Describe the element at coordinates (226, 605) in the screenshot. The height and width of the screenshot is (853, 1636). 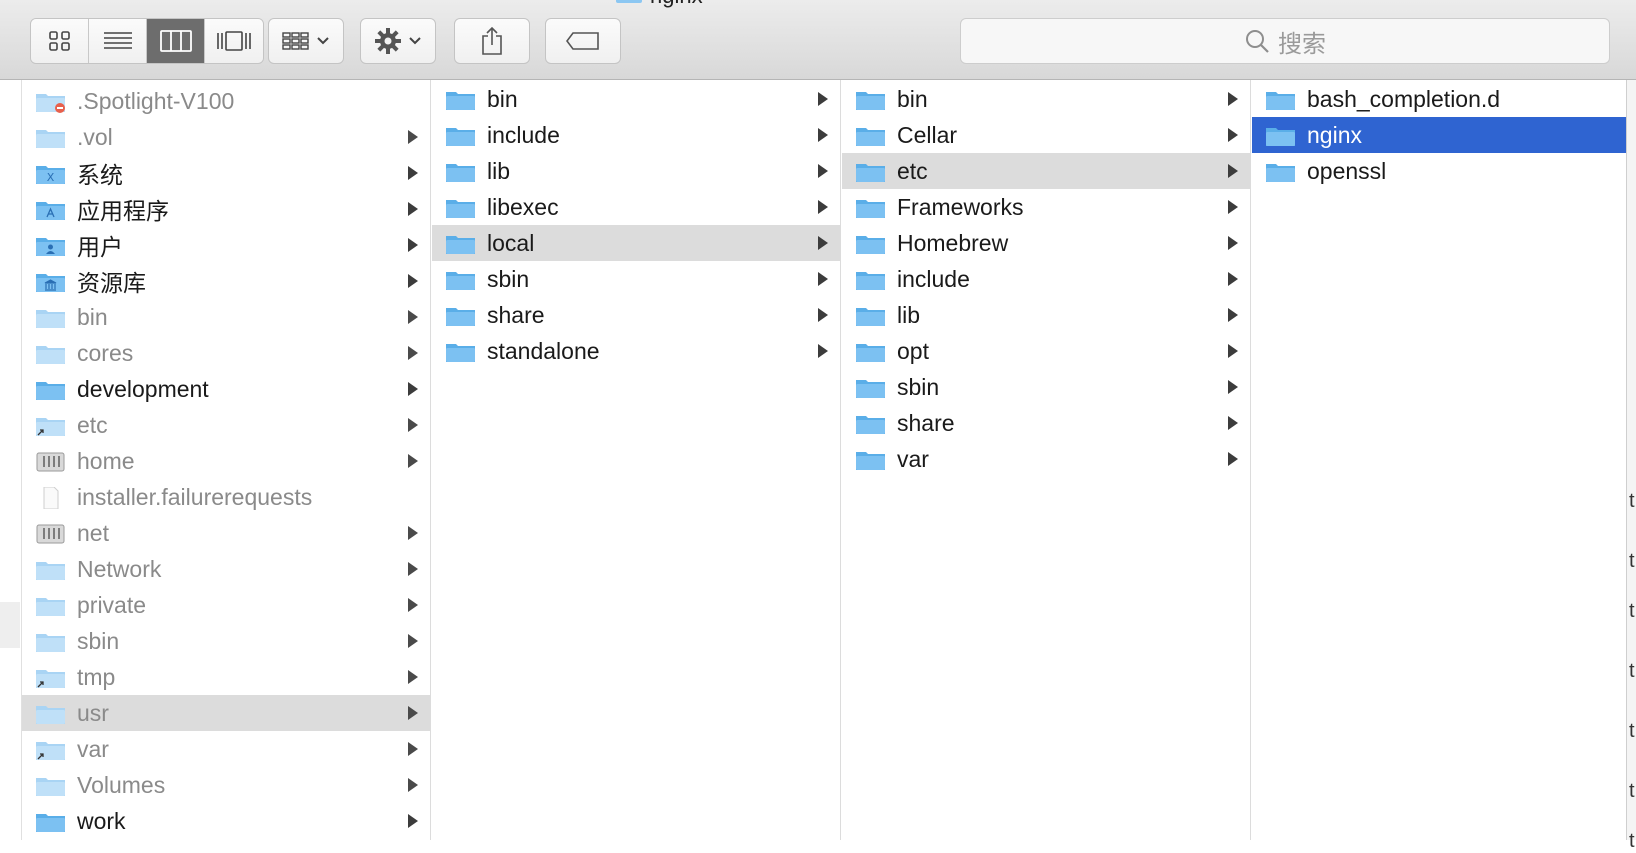
I see `list-item: private` at that location.